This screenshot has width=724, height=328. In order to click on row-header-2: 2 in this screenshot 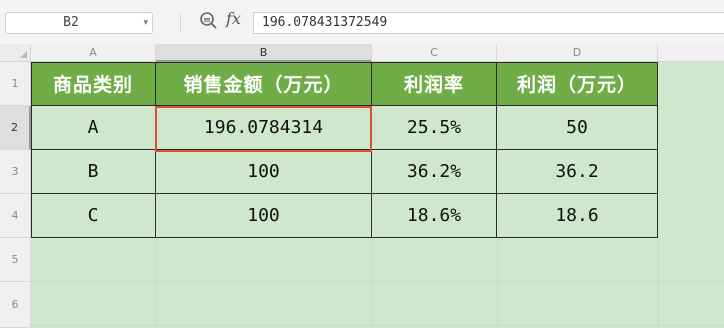, I will do `click(15, 128)`.